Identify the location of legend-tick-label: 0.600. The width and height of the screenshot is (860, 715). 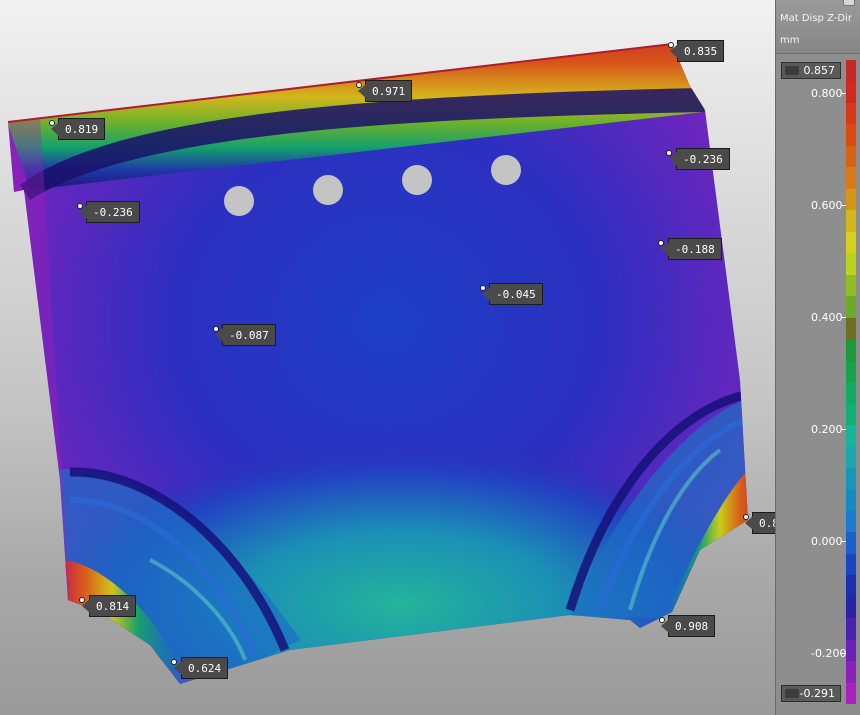
(827, 205).